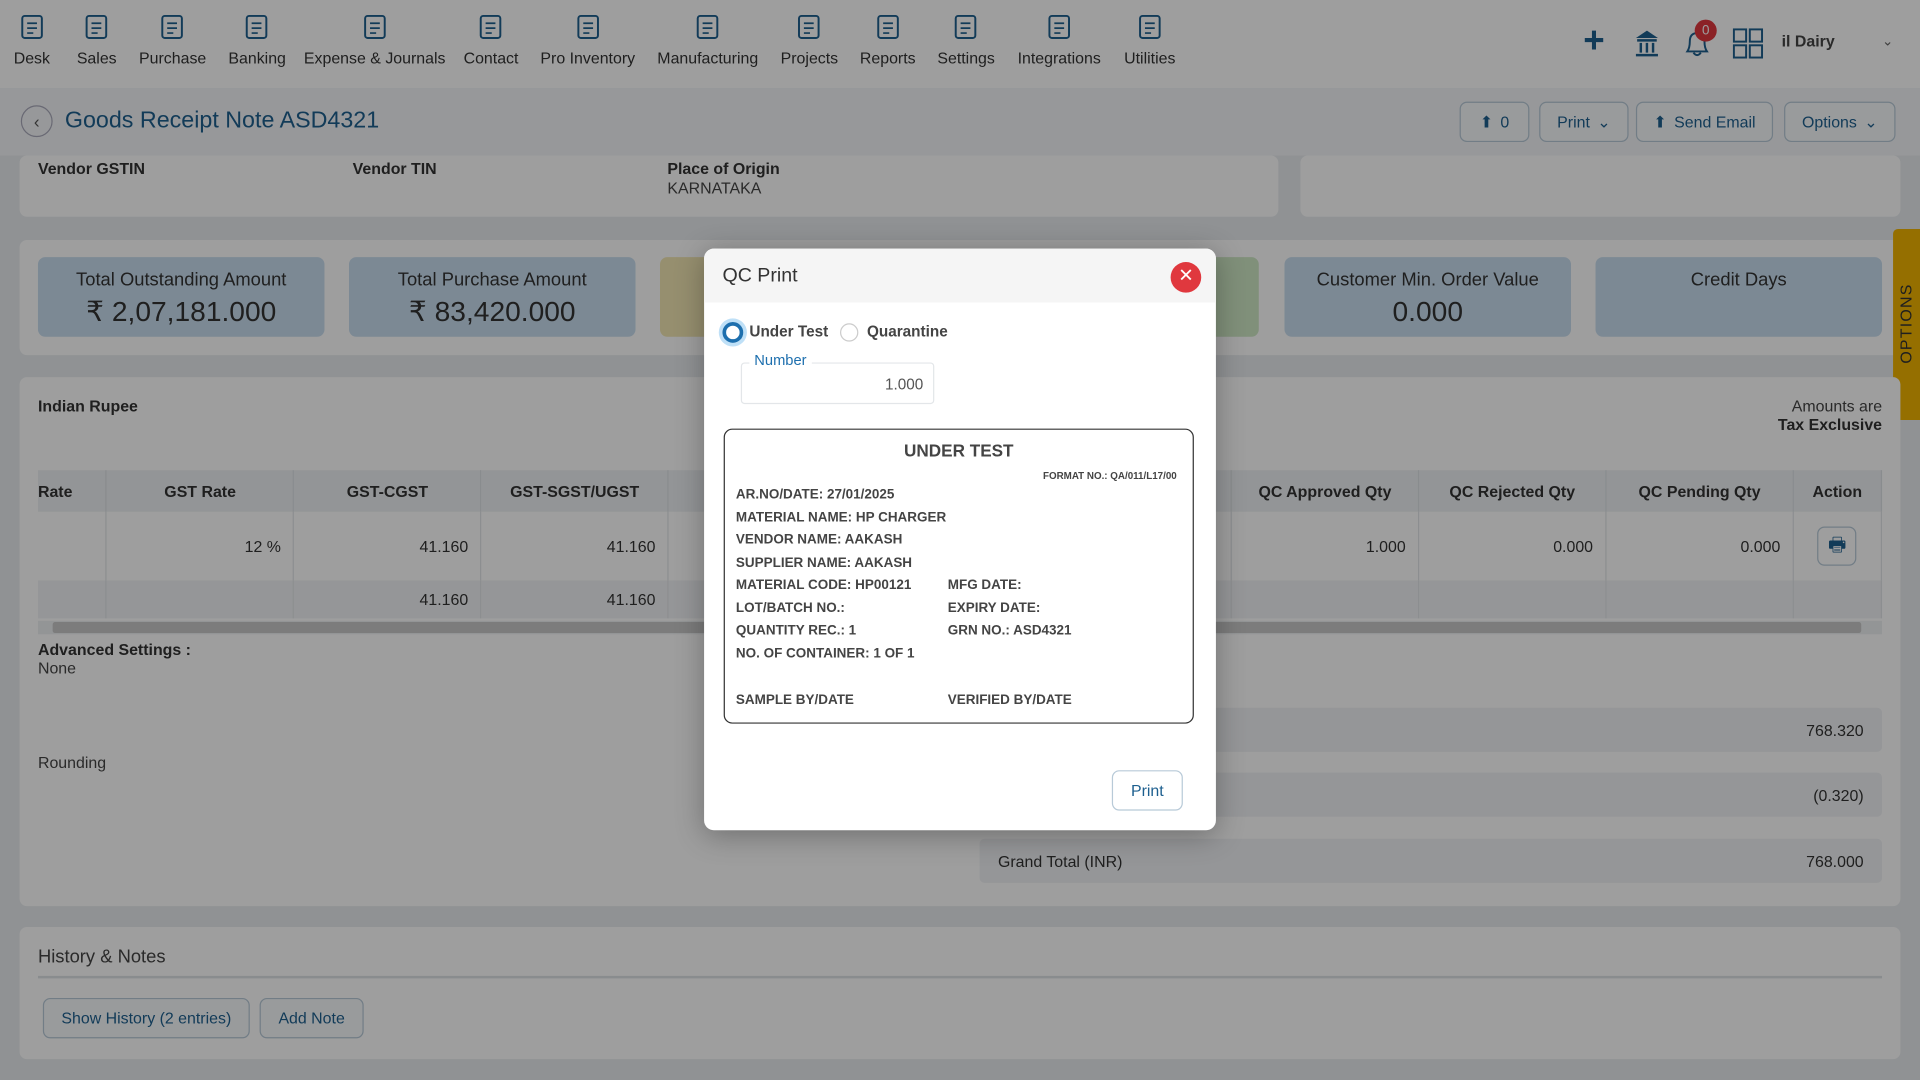 The width and height of the screenshot is (1920, 1080). I want to click on modal-header: QC Print ✕, so click(960, 275).